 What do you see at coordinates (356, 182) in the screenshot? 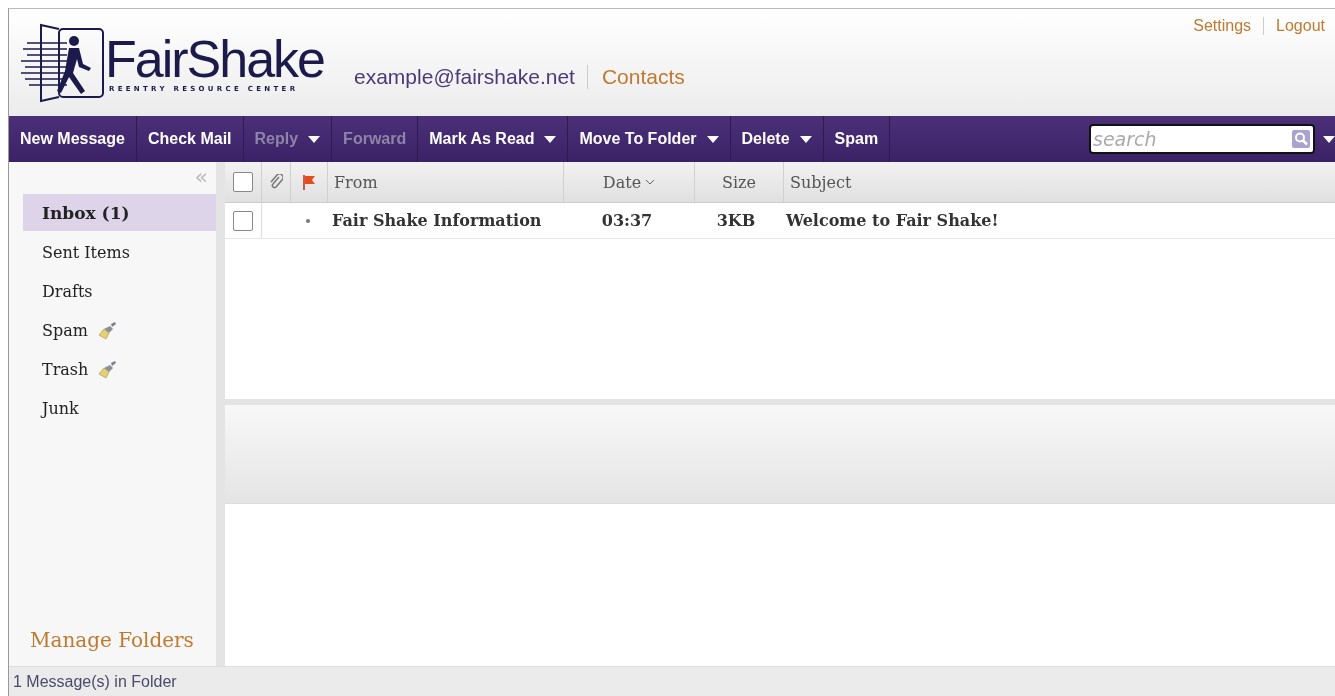
I see `column-header: From` at bounding box center [356, 182].